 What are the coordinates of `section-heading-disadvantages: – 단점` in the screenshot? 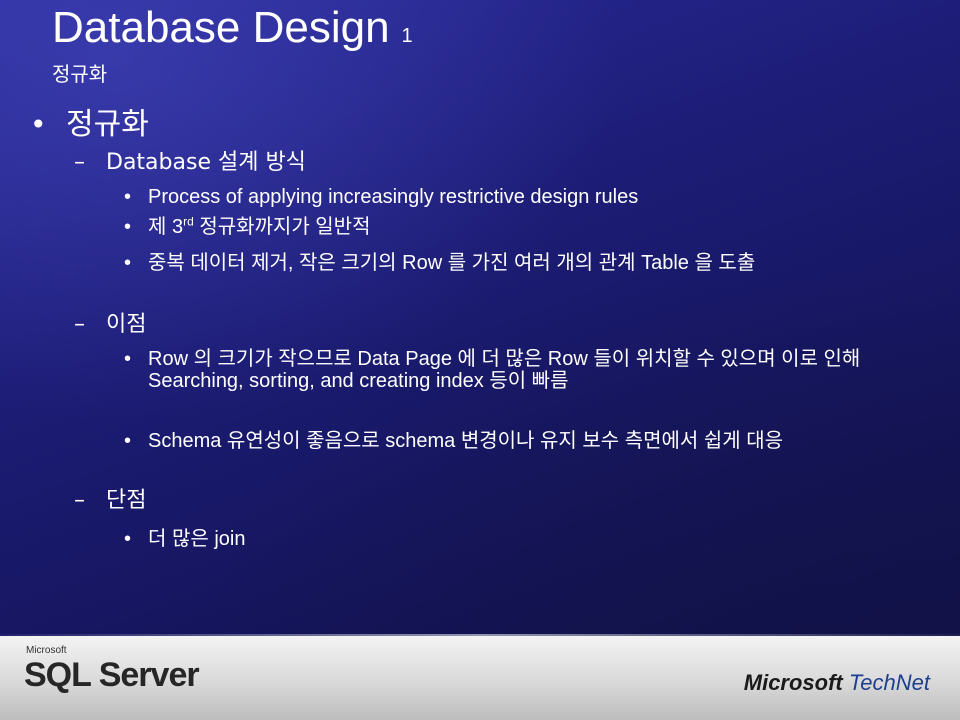 It's located at (110, 501).